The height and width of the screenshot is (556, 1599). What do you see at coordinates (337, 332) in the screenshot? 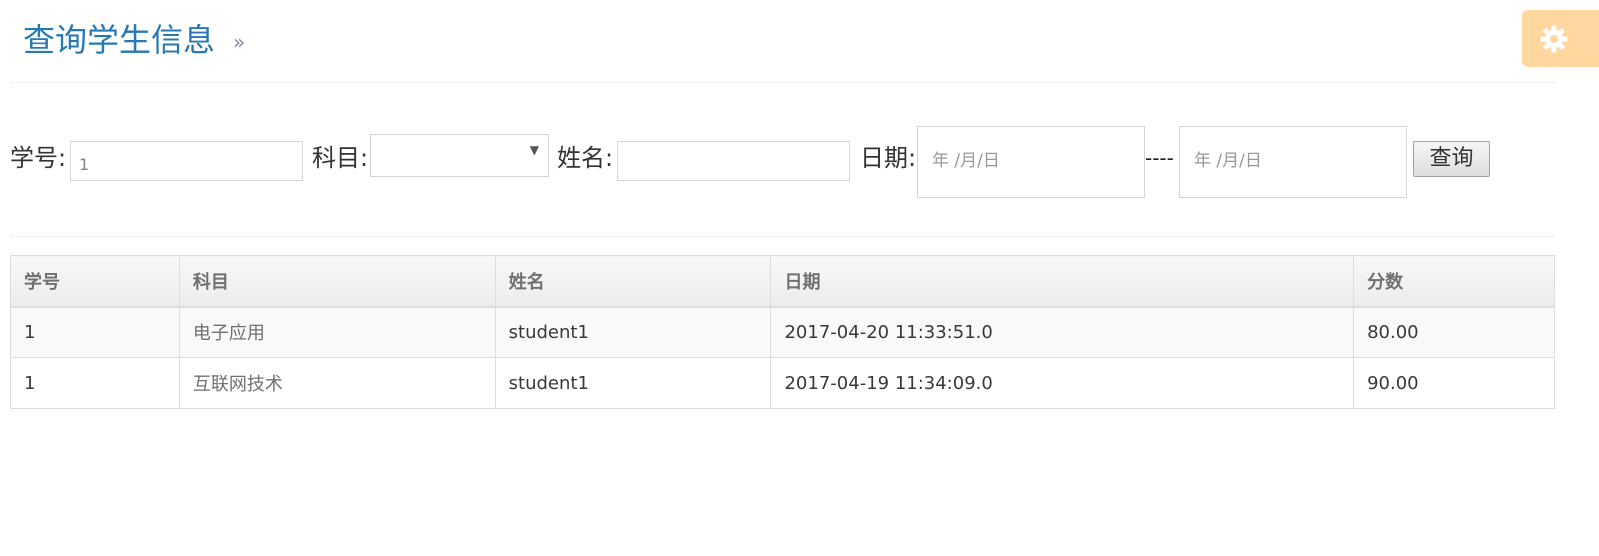
I see `cell-subject: 电子应用` at bounding box center [337, 332].